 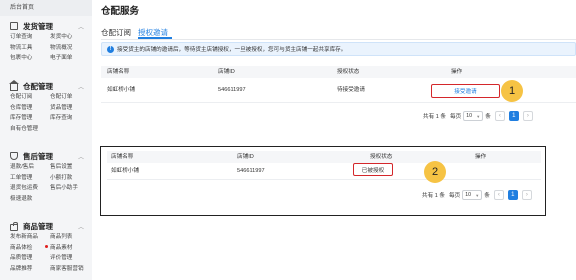 I want to click on sidebar-item: 商品列表, so click(x=72, y=237).